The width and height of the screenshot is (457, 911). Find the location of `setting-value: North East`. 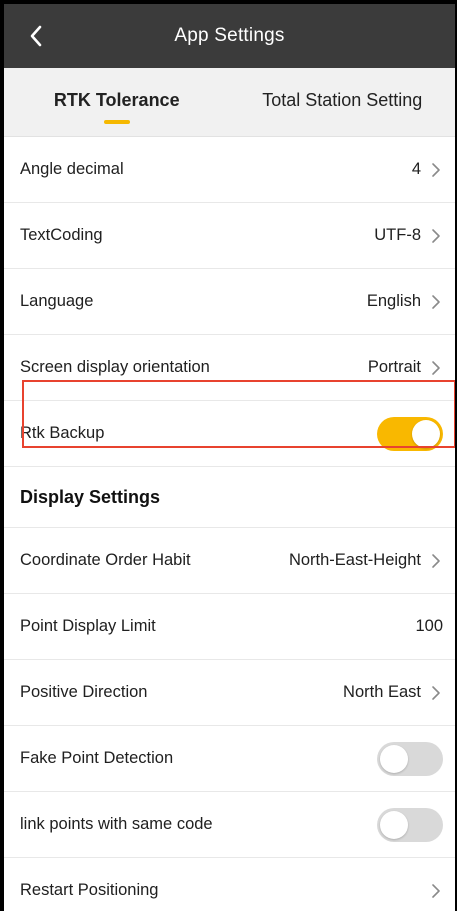

setting-value: North East is located at coordinates (382, 692).